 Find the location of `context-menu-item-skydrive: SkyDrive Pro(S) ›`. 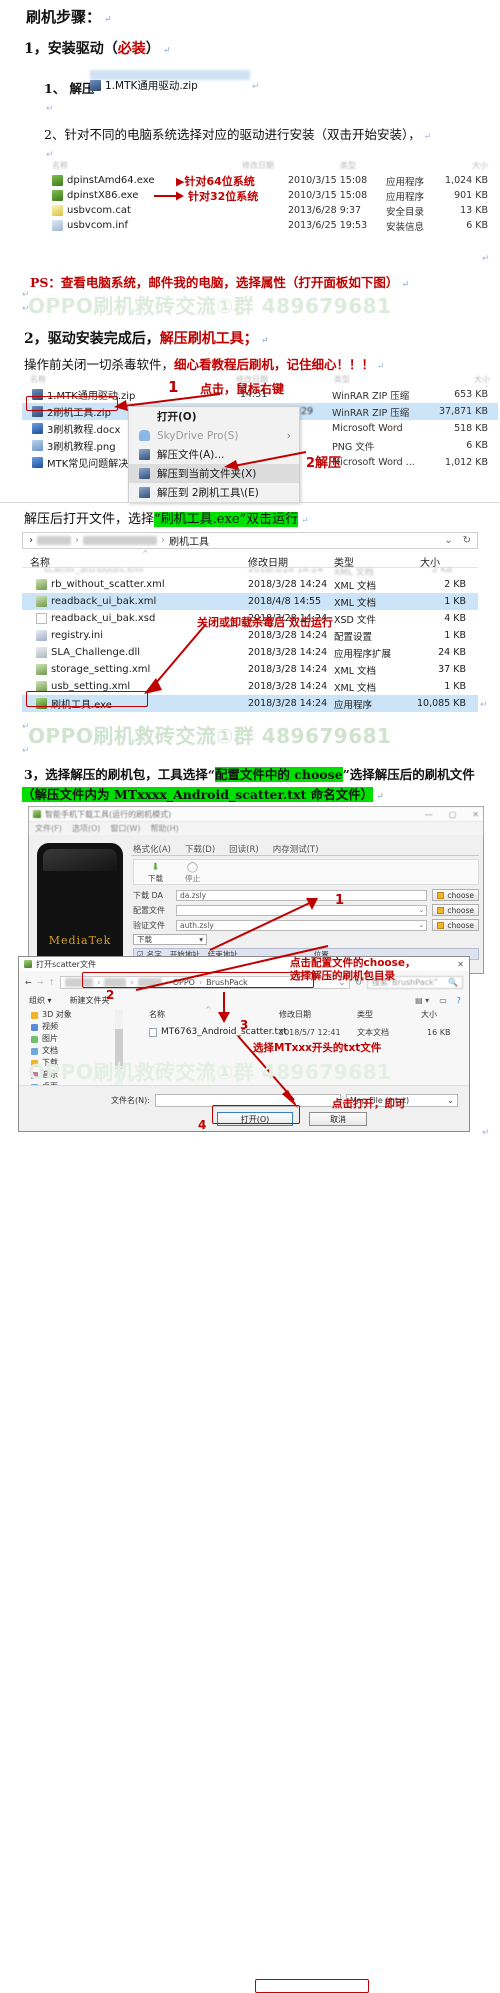

context-menu-item-skydrive: SkyDrive Pro(S) › is located at coordinates (214, 435).